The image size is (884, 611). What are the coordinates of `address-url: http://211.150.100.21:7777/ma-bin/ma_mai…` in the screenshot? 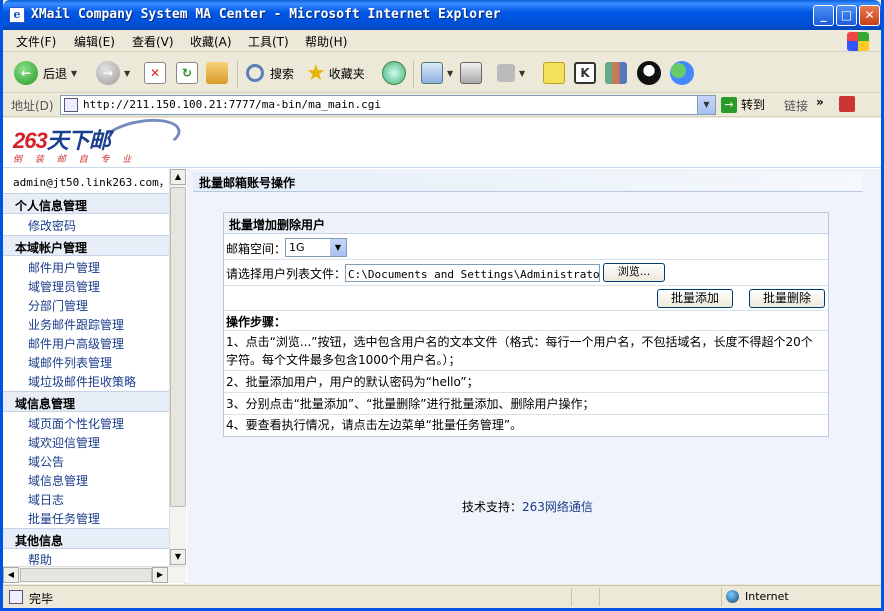 It's located at (232, 104).